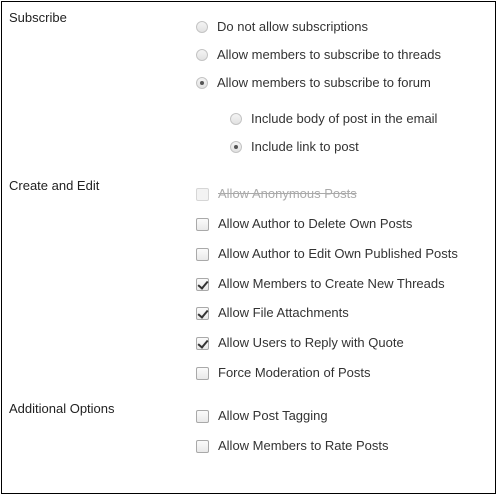 The width and height of the screenshot is (499, 496). I want to click on create-edit-section-label: Create and Edit, so click(54, 185).